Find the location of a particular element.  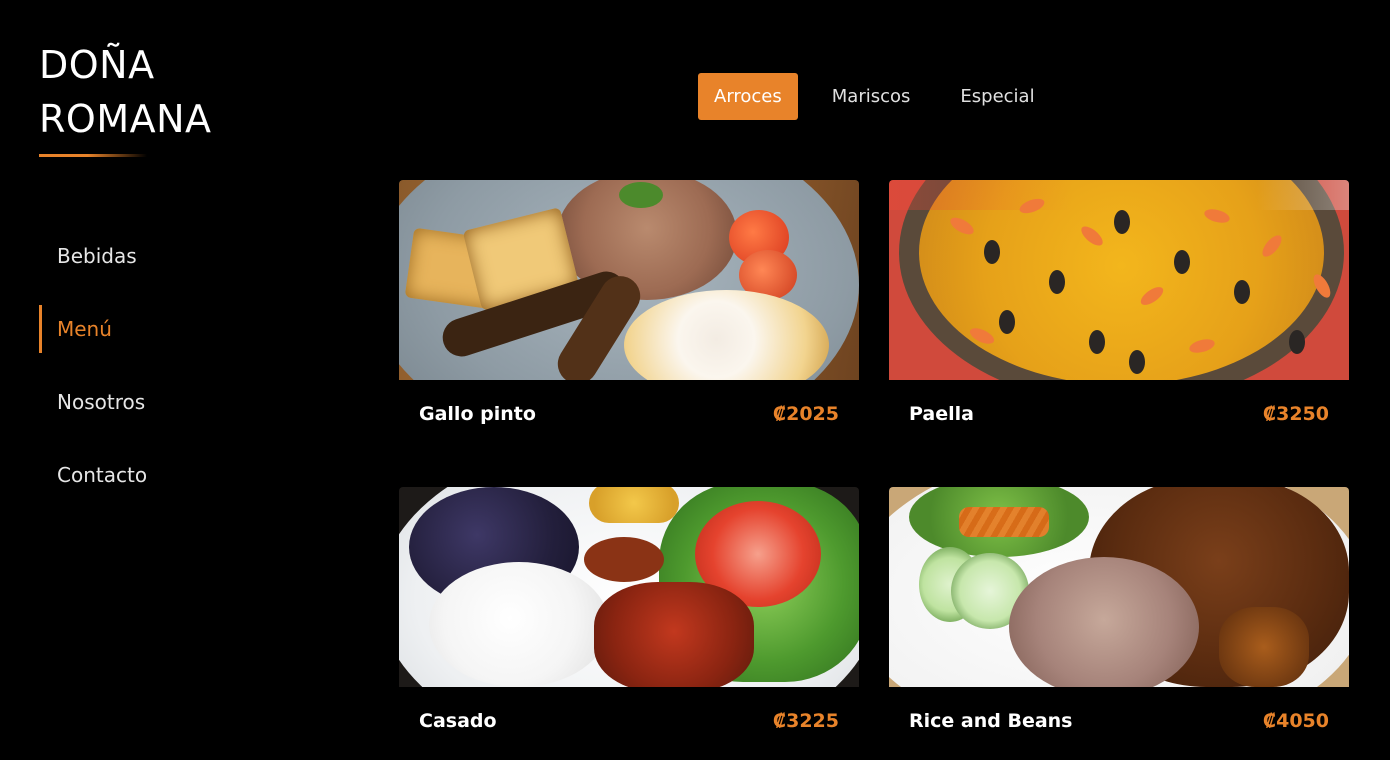

dish-price: ₡4050 is located at coordinates (1295, 721).